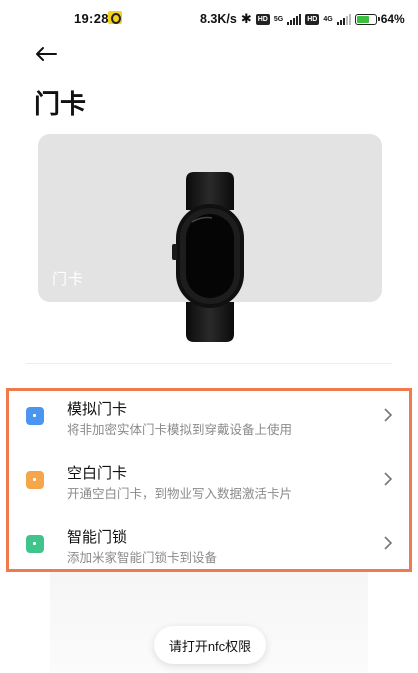  I want to click on network-speed: 8.3K/s, so click(218, 19).